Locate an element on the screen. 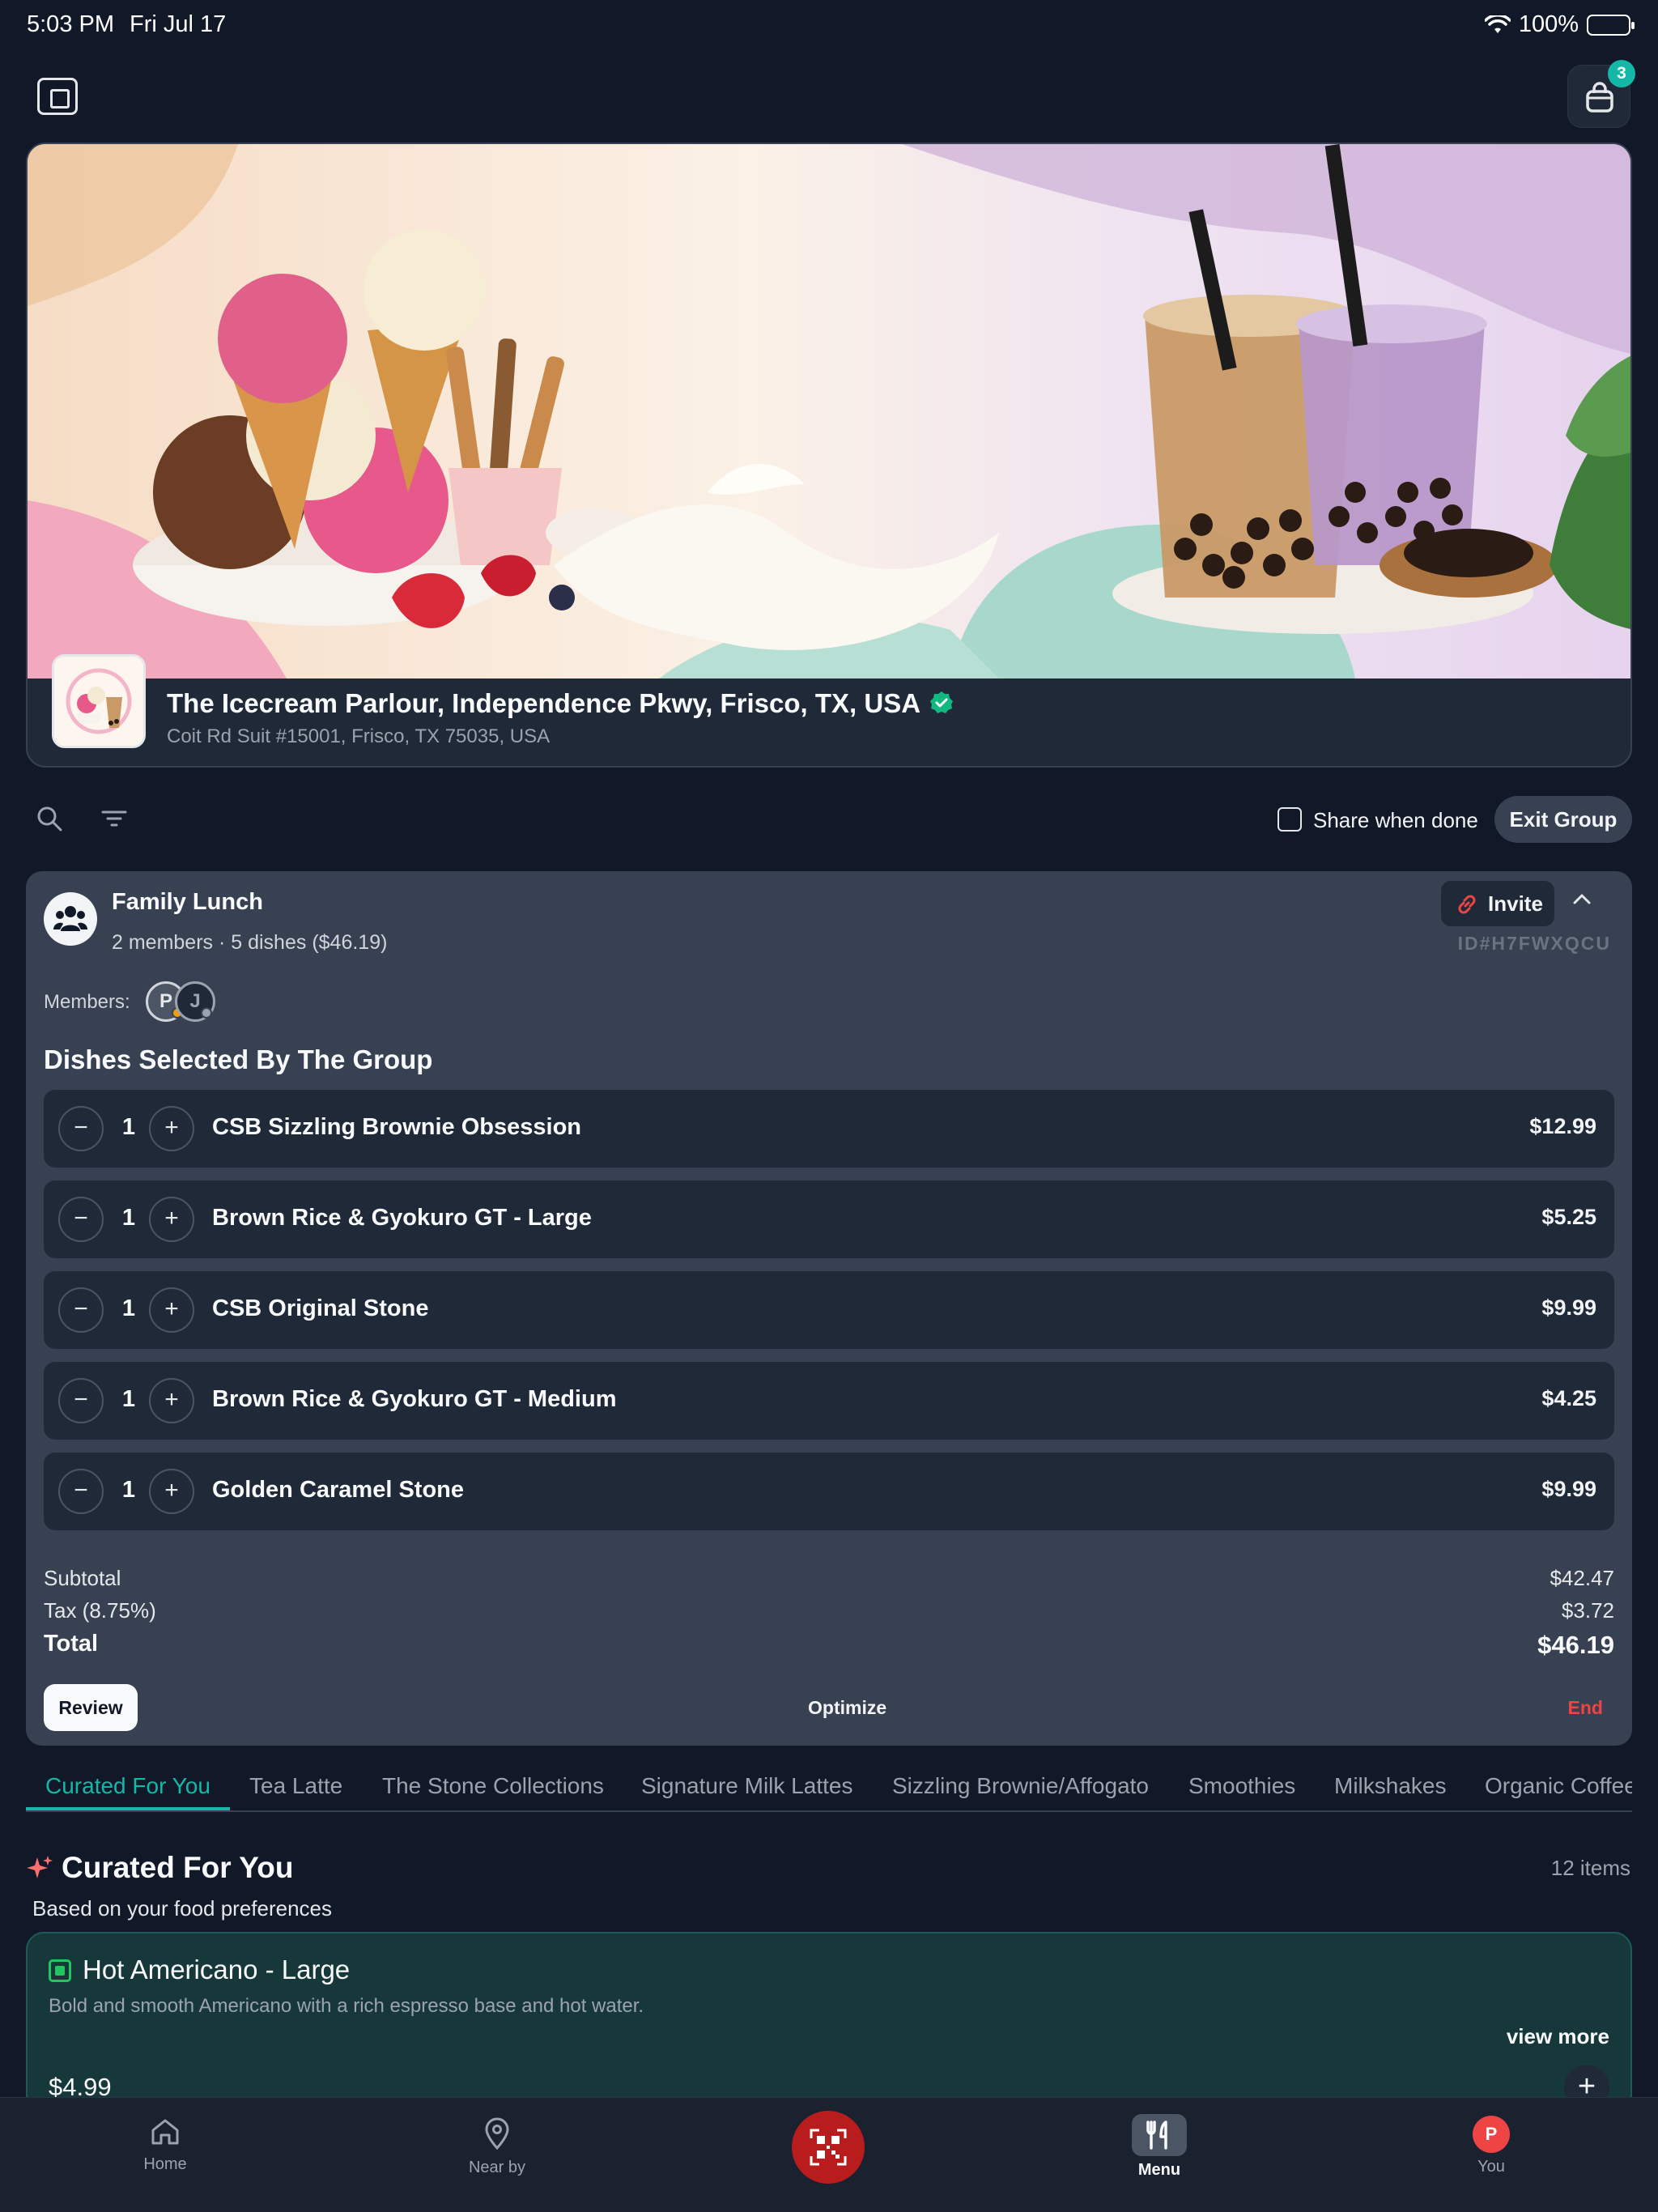  exit-group-button: Exit Group is located at coordinates (1563, 820).